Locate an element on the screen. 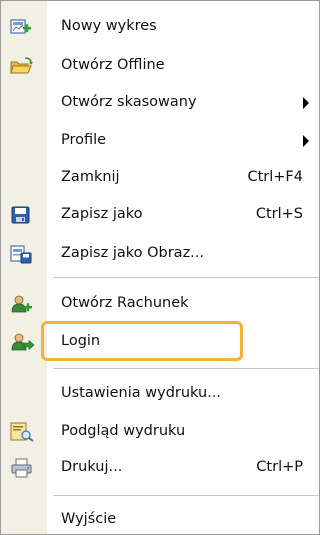  login-highlight-box is located at coordinates (142, 341).